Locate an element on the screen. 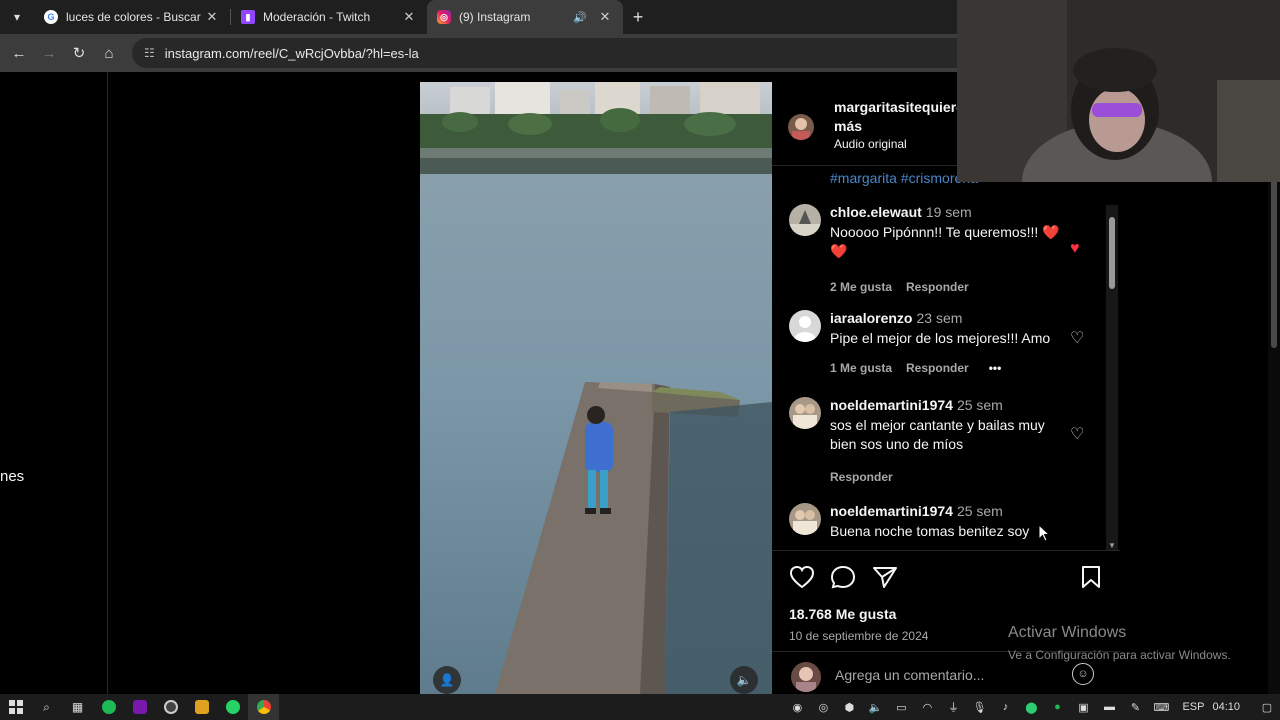 The image size is (1280, 720). discord-icon: ◉ is located at coordinates (797, 707).